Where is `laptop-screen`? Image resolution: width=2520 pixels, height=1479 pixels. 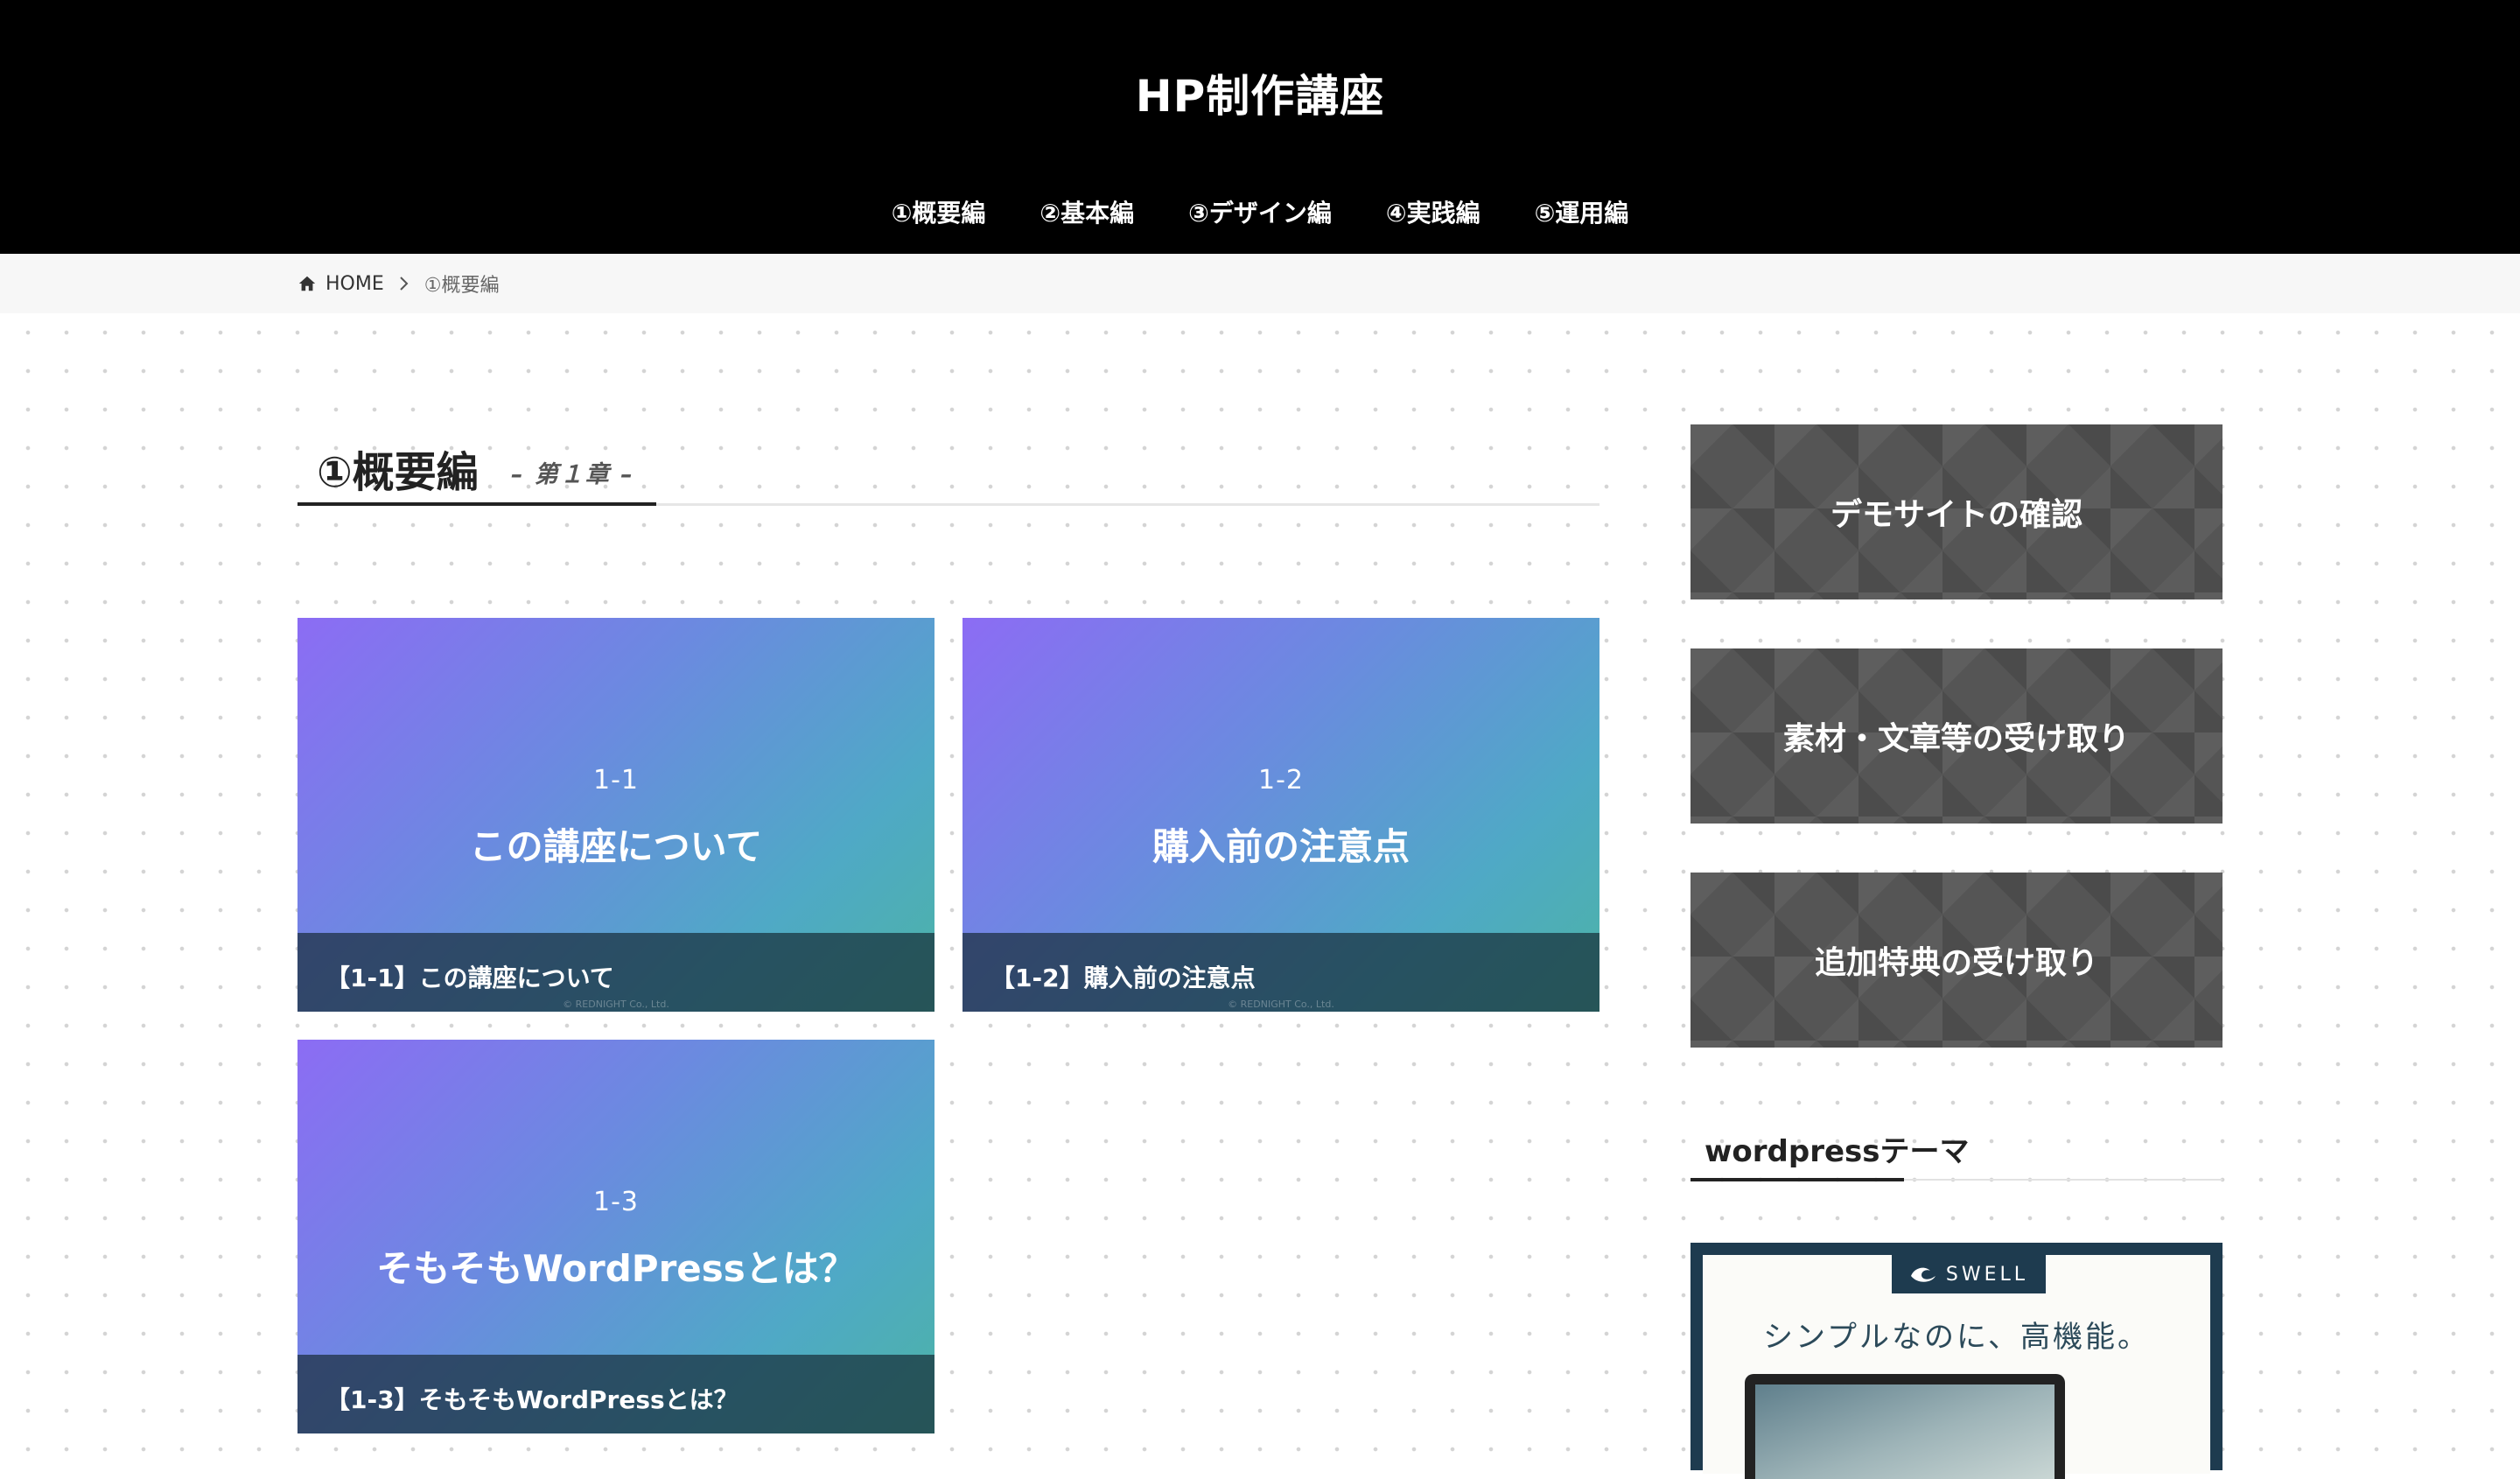
laptop-screen is located at coordinates (1904, 1431).